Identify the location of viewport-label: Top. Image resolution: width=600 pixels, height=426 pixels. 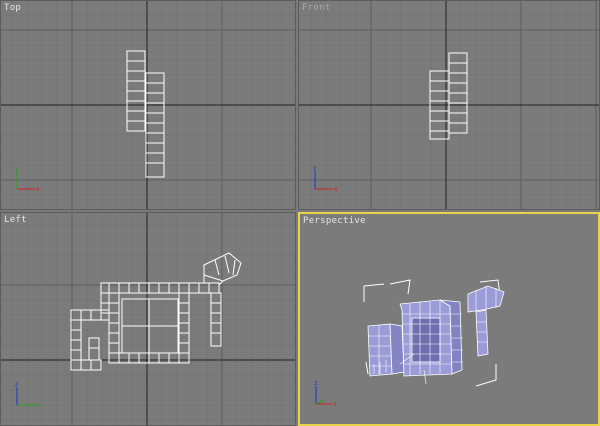
(12, 8).